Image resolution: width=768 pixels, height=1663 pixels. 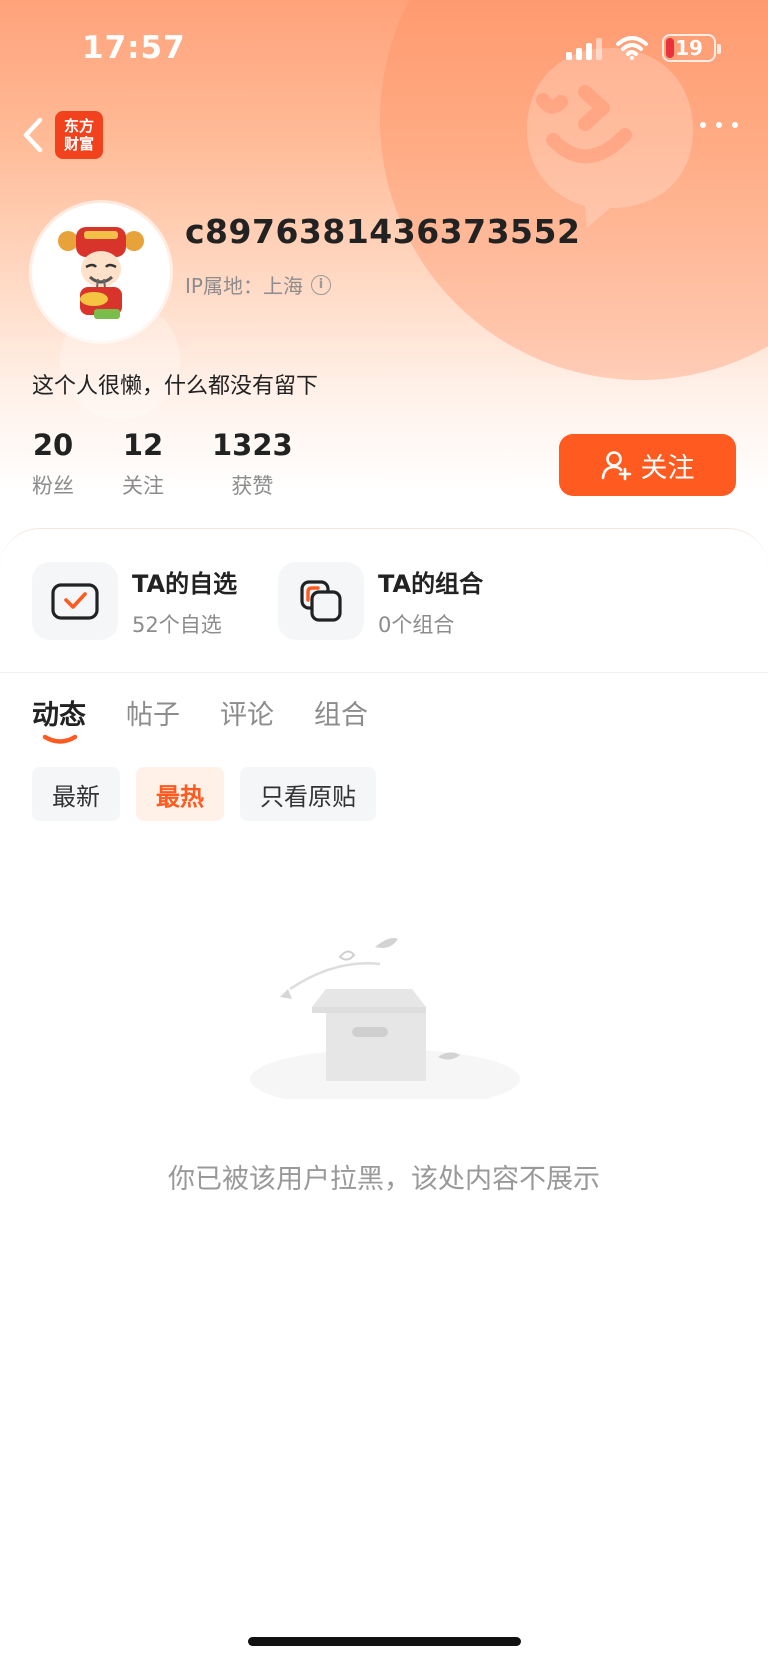 What do you see at coordinates (610, 138) in the screenshot?
I see `smiley-bubble-decoration-icon` at bounding box center [610, 138].